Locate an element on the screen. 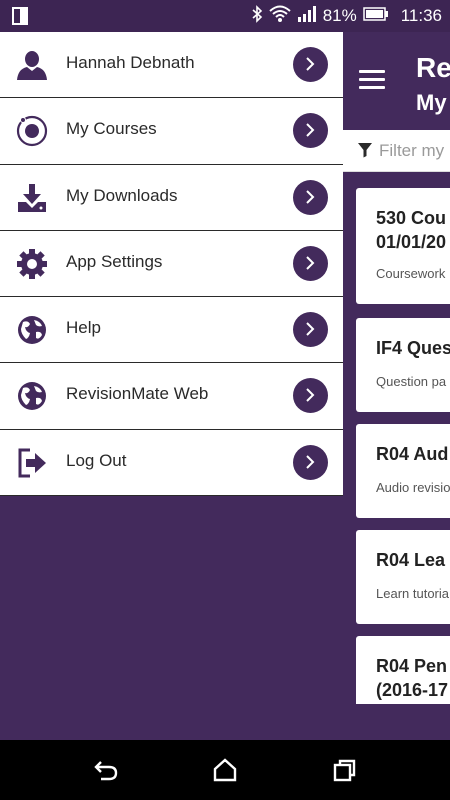  course-card: 530 Cou 01/01/20 Coursework is located at coordinates (403, 246).